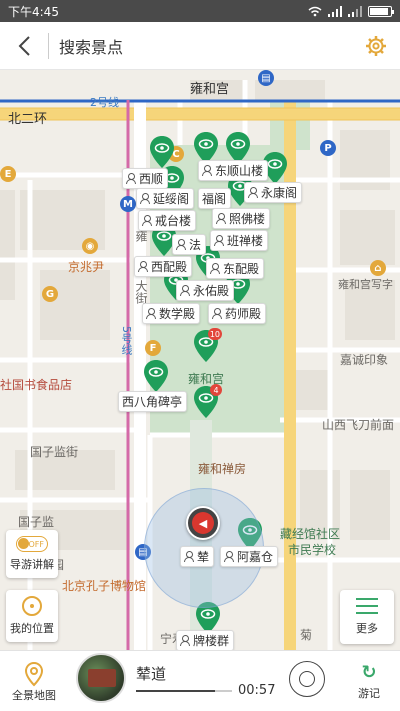 This screenshot has height=711, width=400. Describe the element at coordinates (200, 11) in the screenshot. I see `status-bar: 下午4:45` at that location.